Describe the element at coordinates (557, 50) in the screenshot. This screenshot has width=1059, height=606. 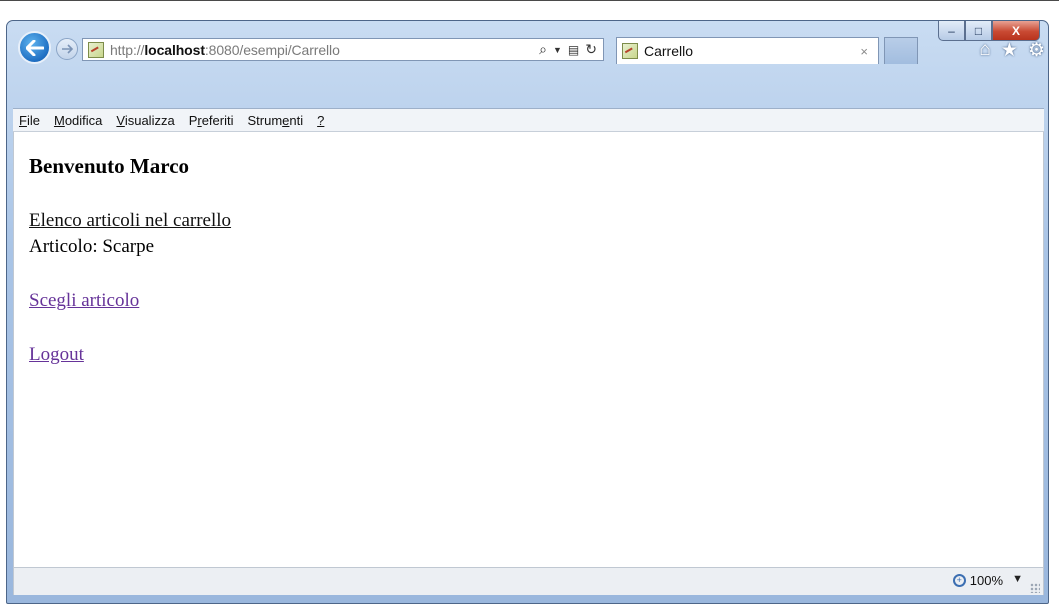
I see `dropdown-arrow-icon: ▼` at that location.